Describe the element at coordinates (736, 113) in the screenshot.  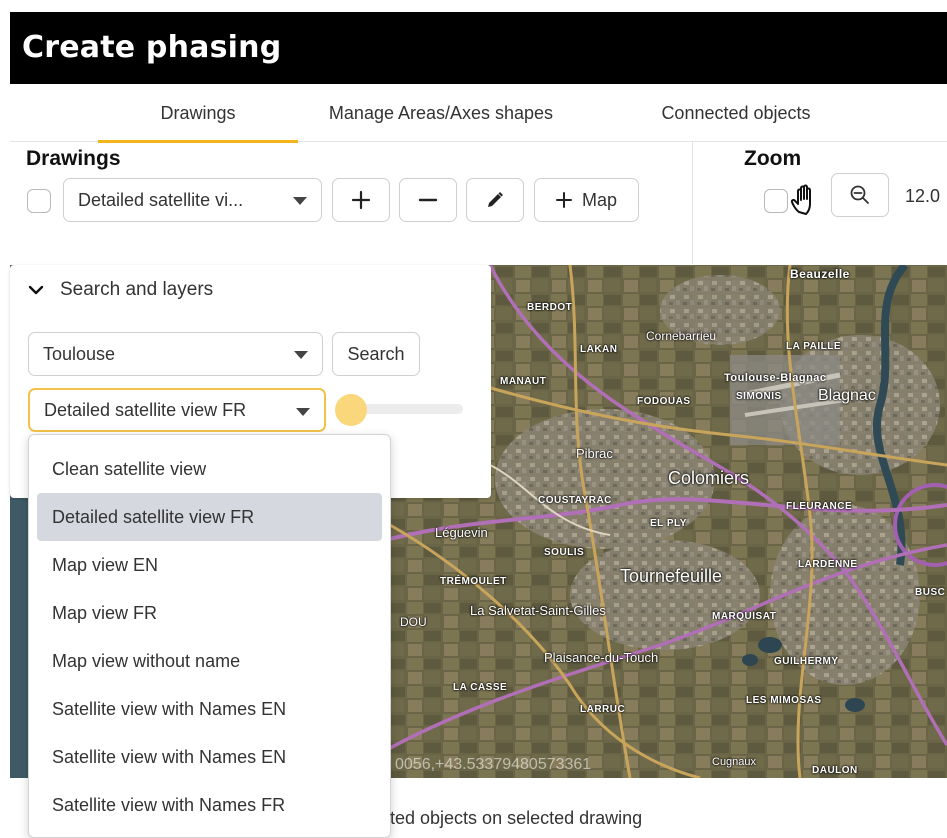
I see `tab-connected-objects: Connected objects` at that location.